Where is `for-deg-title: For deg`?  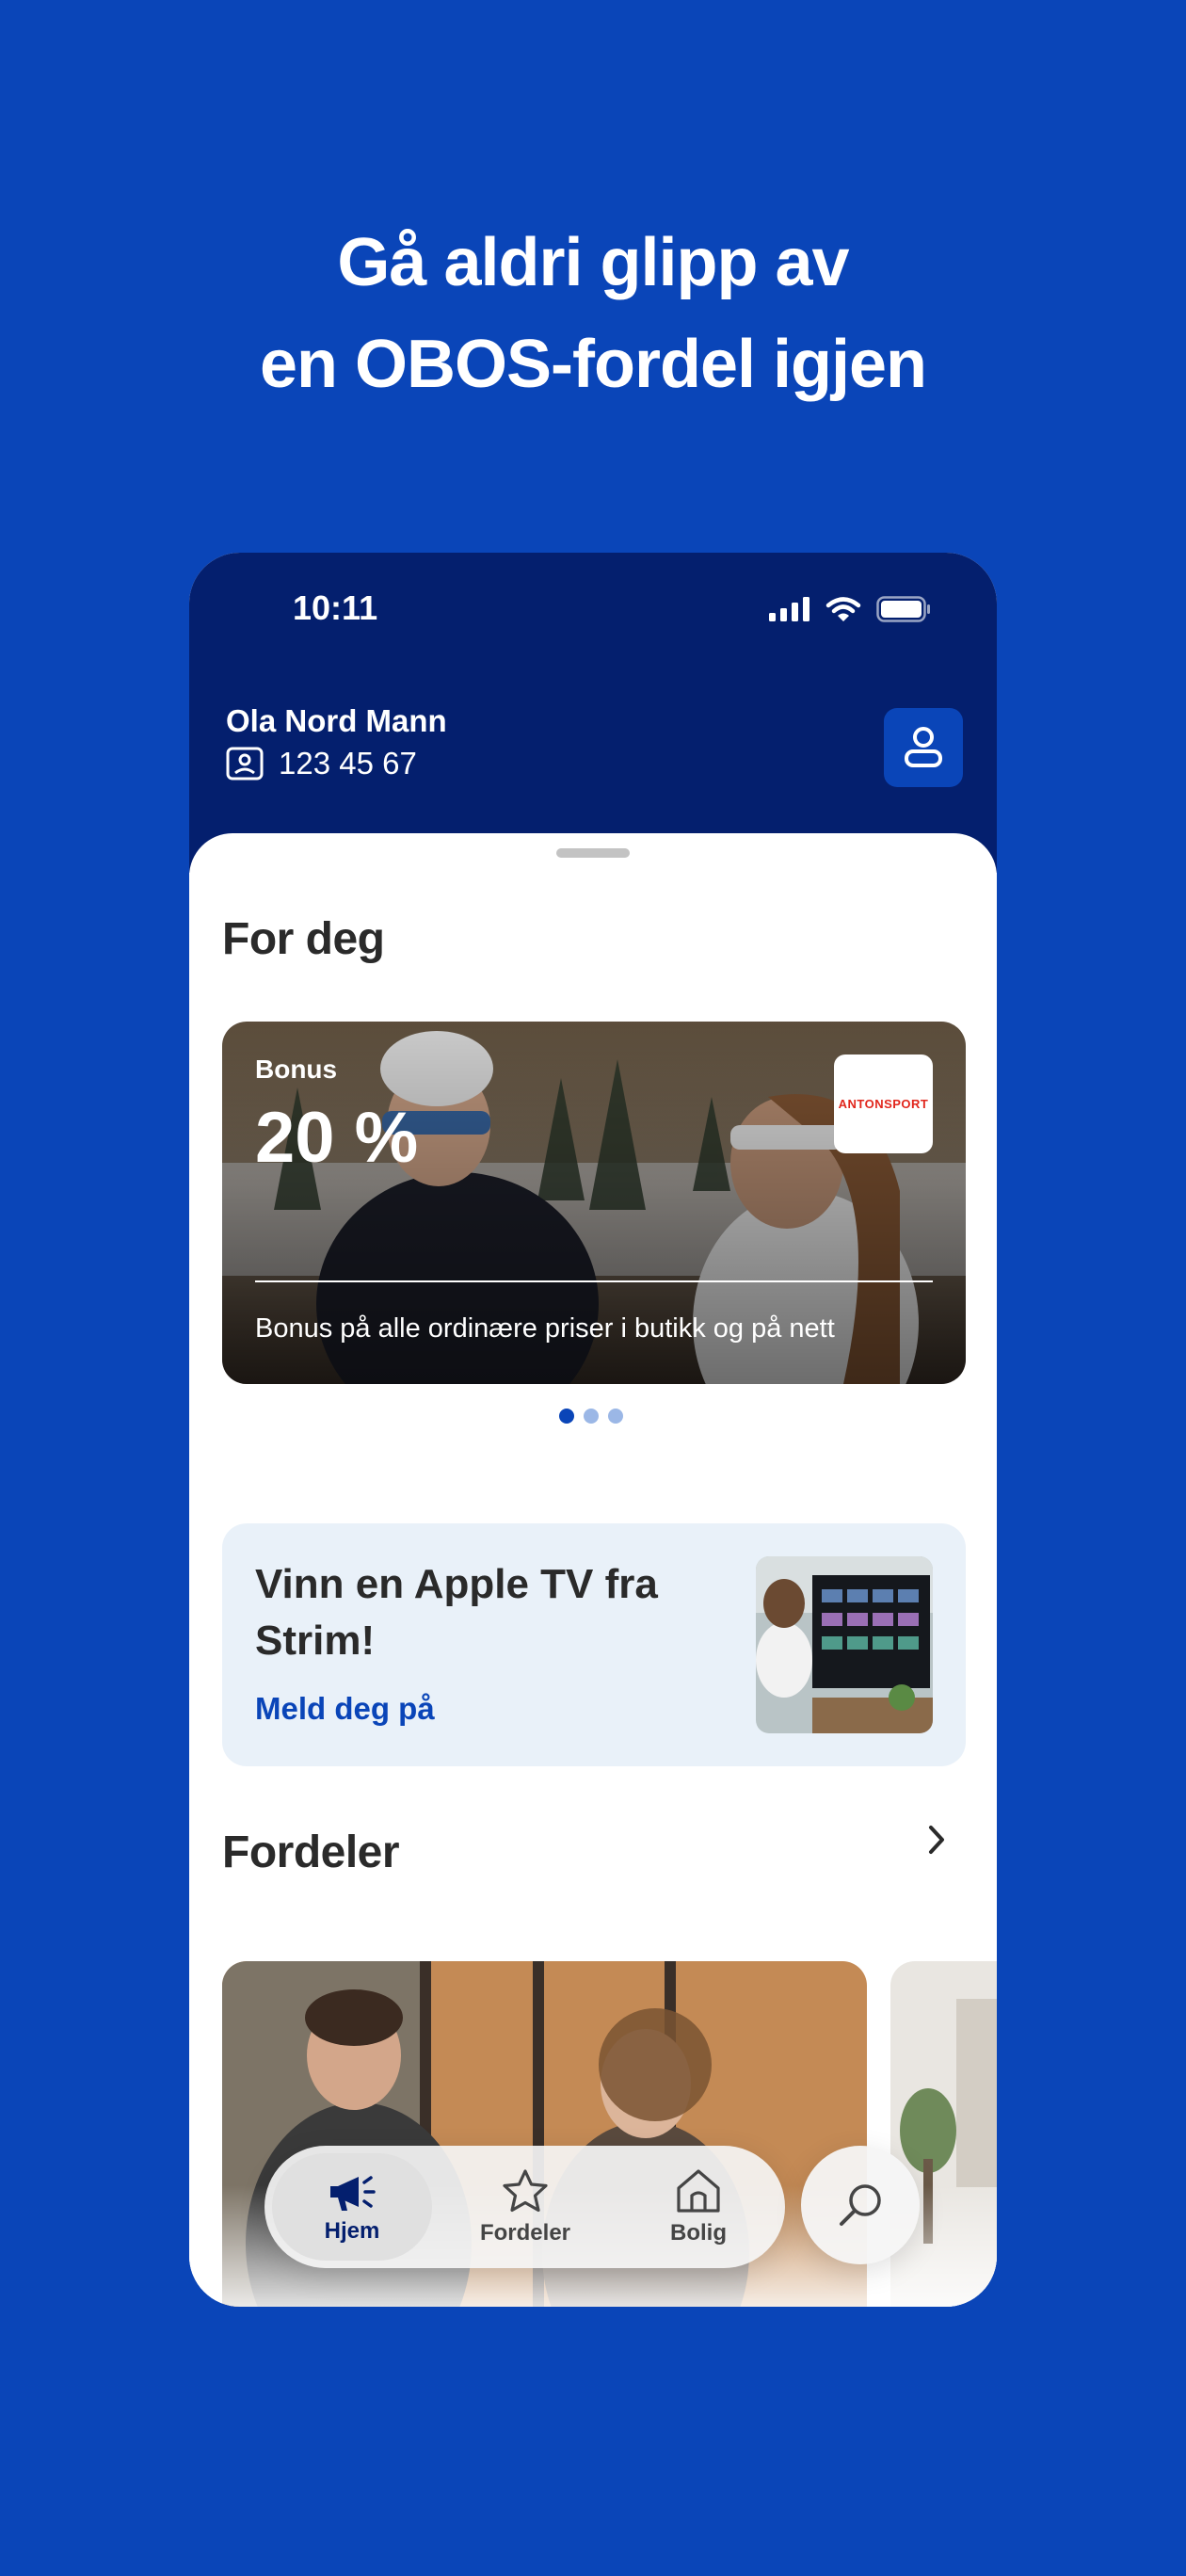
for-deg-title: For deg is located at coordinates (303, 939).